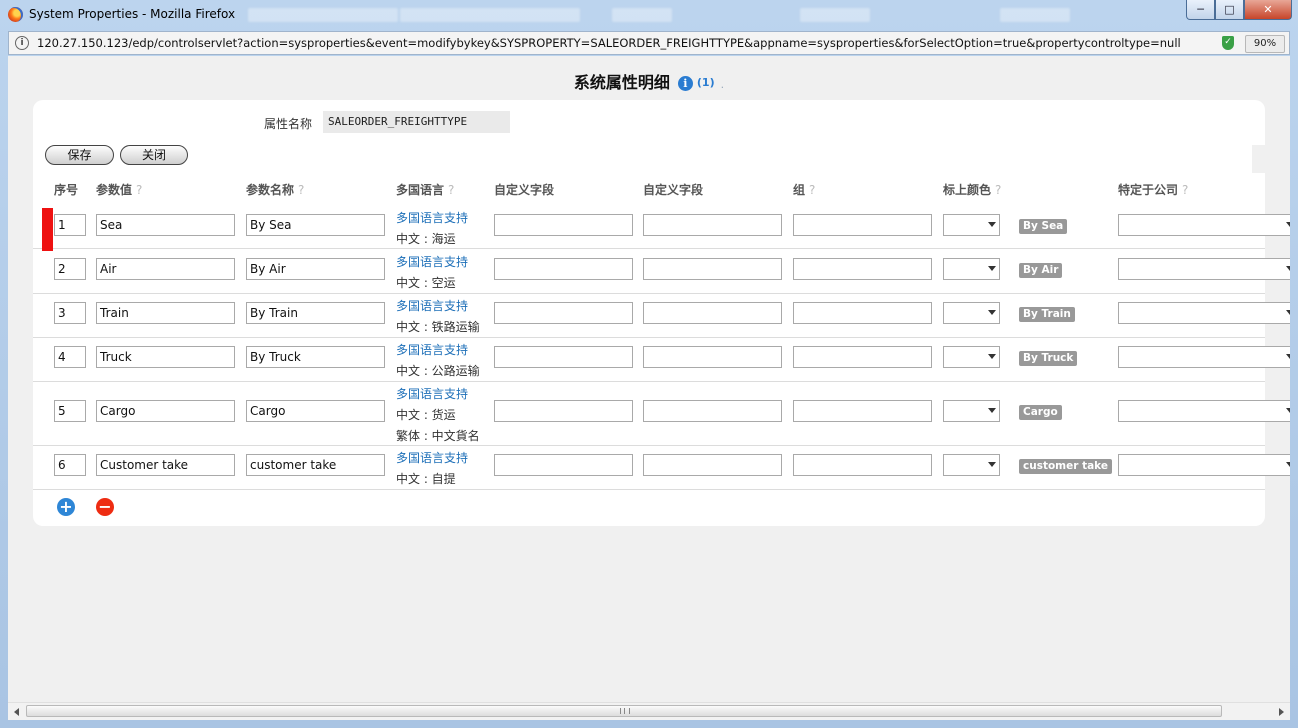 The image size is (1298, 728). I want to click on param-name-input: By Air, so click(315, 269).